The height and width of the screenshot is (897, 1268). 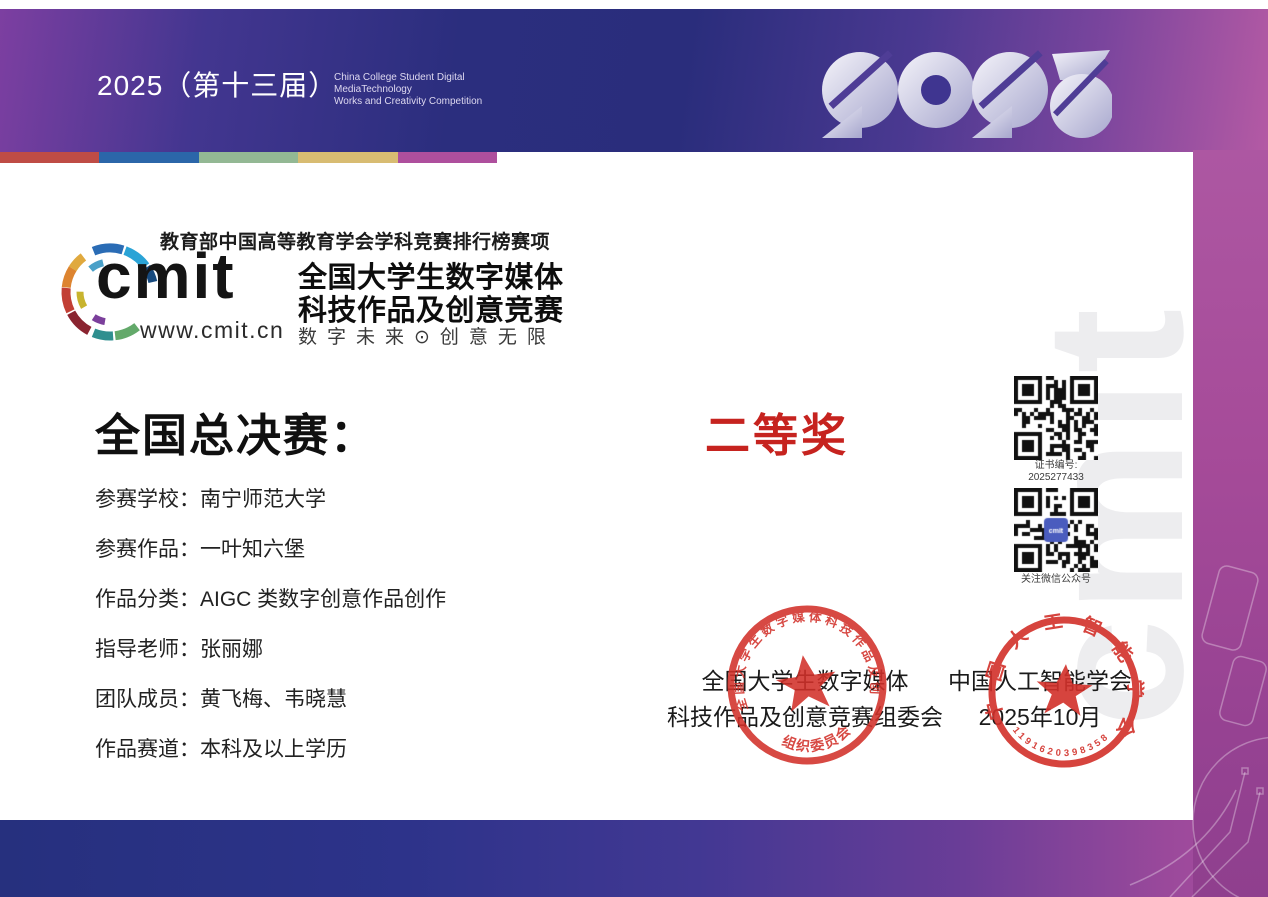 What do you see at coordinates (1056, 579) in the screenshot?
I see `follow-account-label: 关注微信公众号` at bounding box center [1056, 579].